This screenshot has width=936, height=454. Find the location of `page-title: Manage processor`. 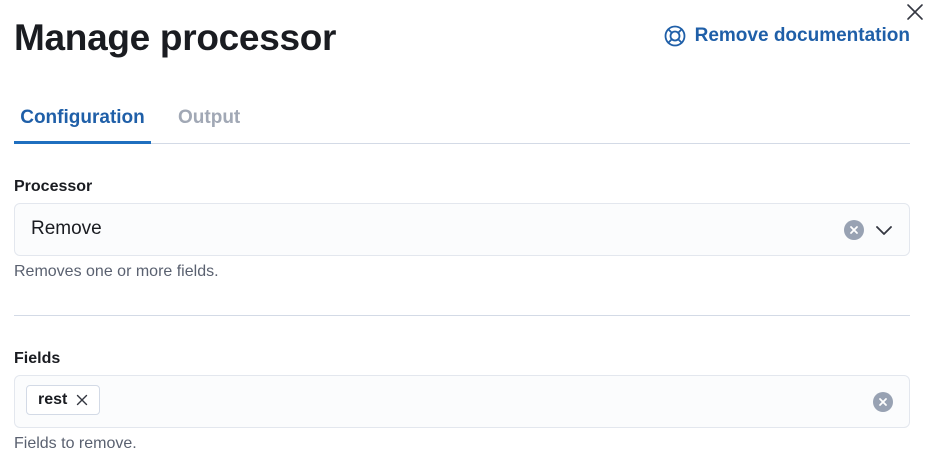

page-title: Manage processor is located at coordinates (175, 37).